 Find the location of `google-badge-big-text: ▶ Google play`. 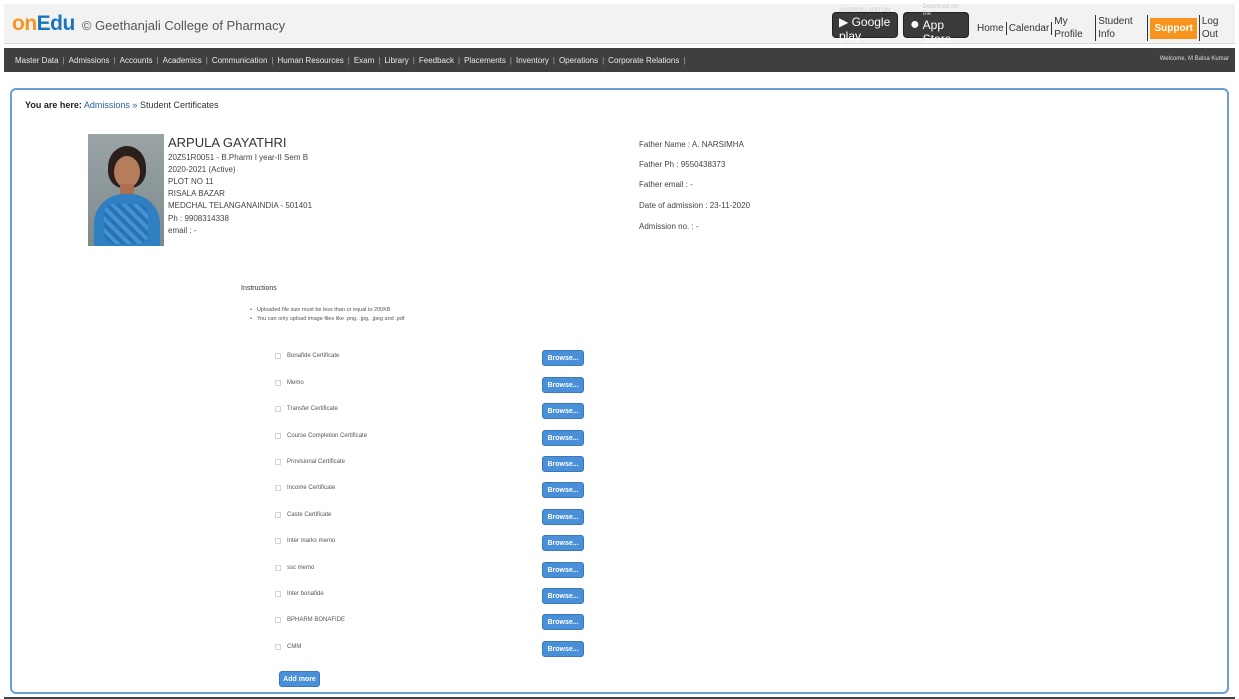

google-badge-big-text: ▶ Google play is located at coordinates (865, 29).